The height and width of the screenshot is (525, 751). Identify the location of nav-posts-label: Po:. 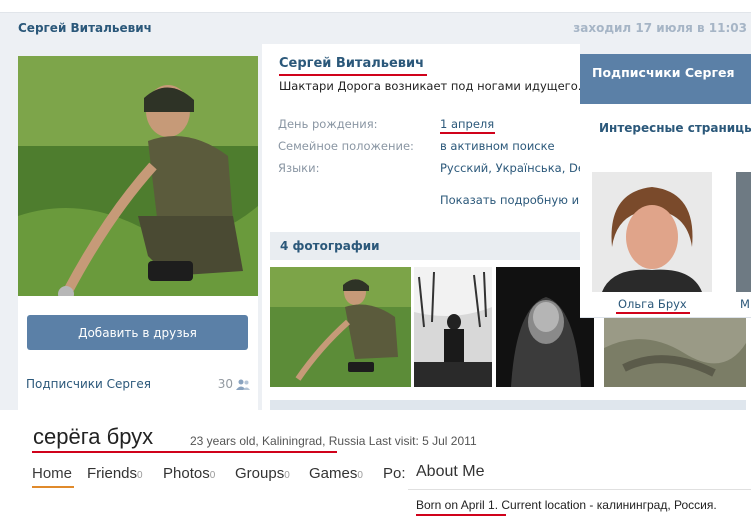
(394, 473).